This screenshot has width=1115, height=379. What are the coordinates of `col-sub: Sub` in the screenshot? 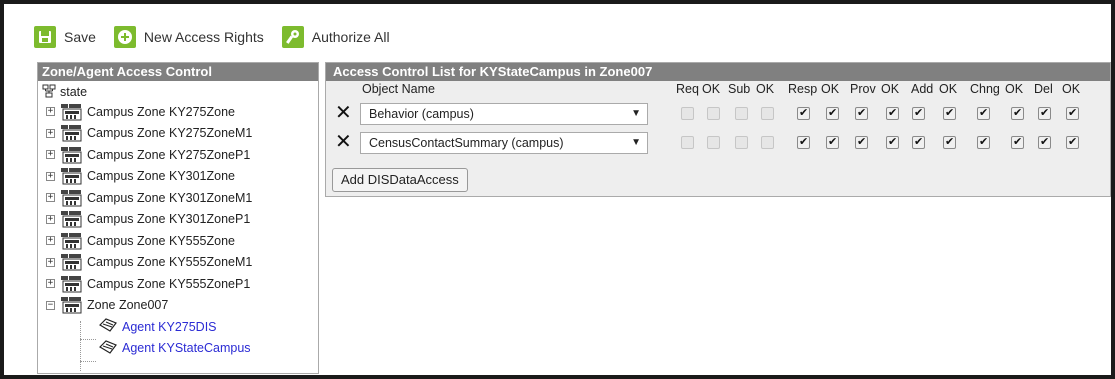 It's located at (739, 89).